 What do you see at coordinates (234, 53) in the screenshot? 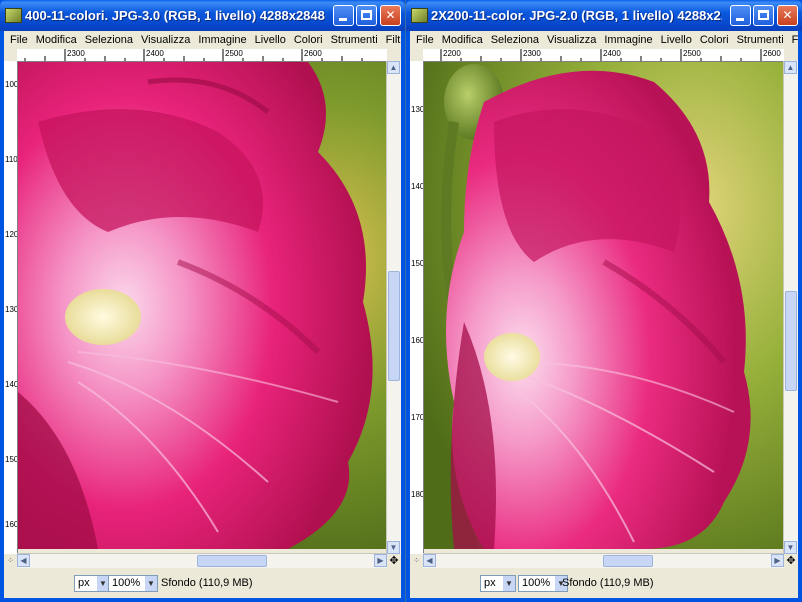
I see `ruler-label: 2500` at bounding box center [234, 53].